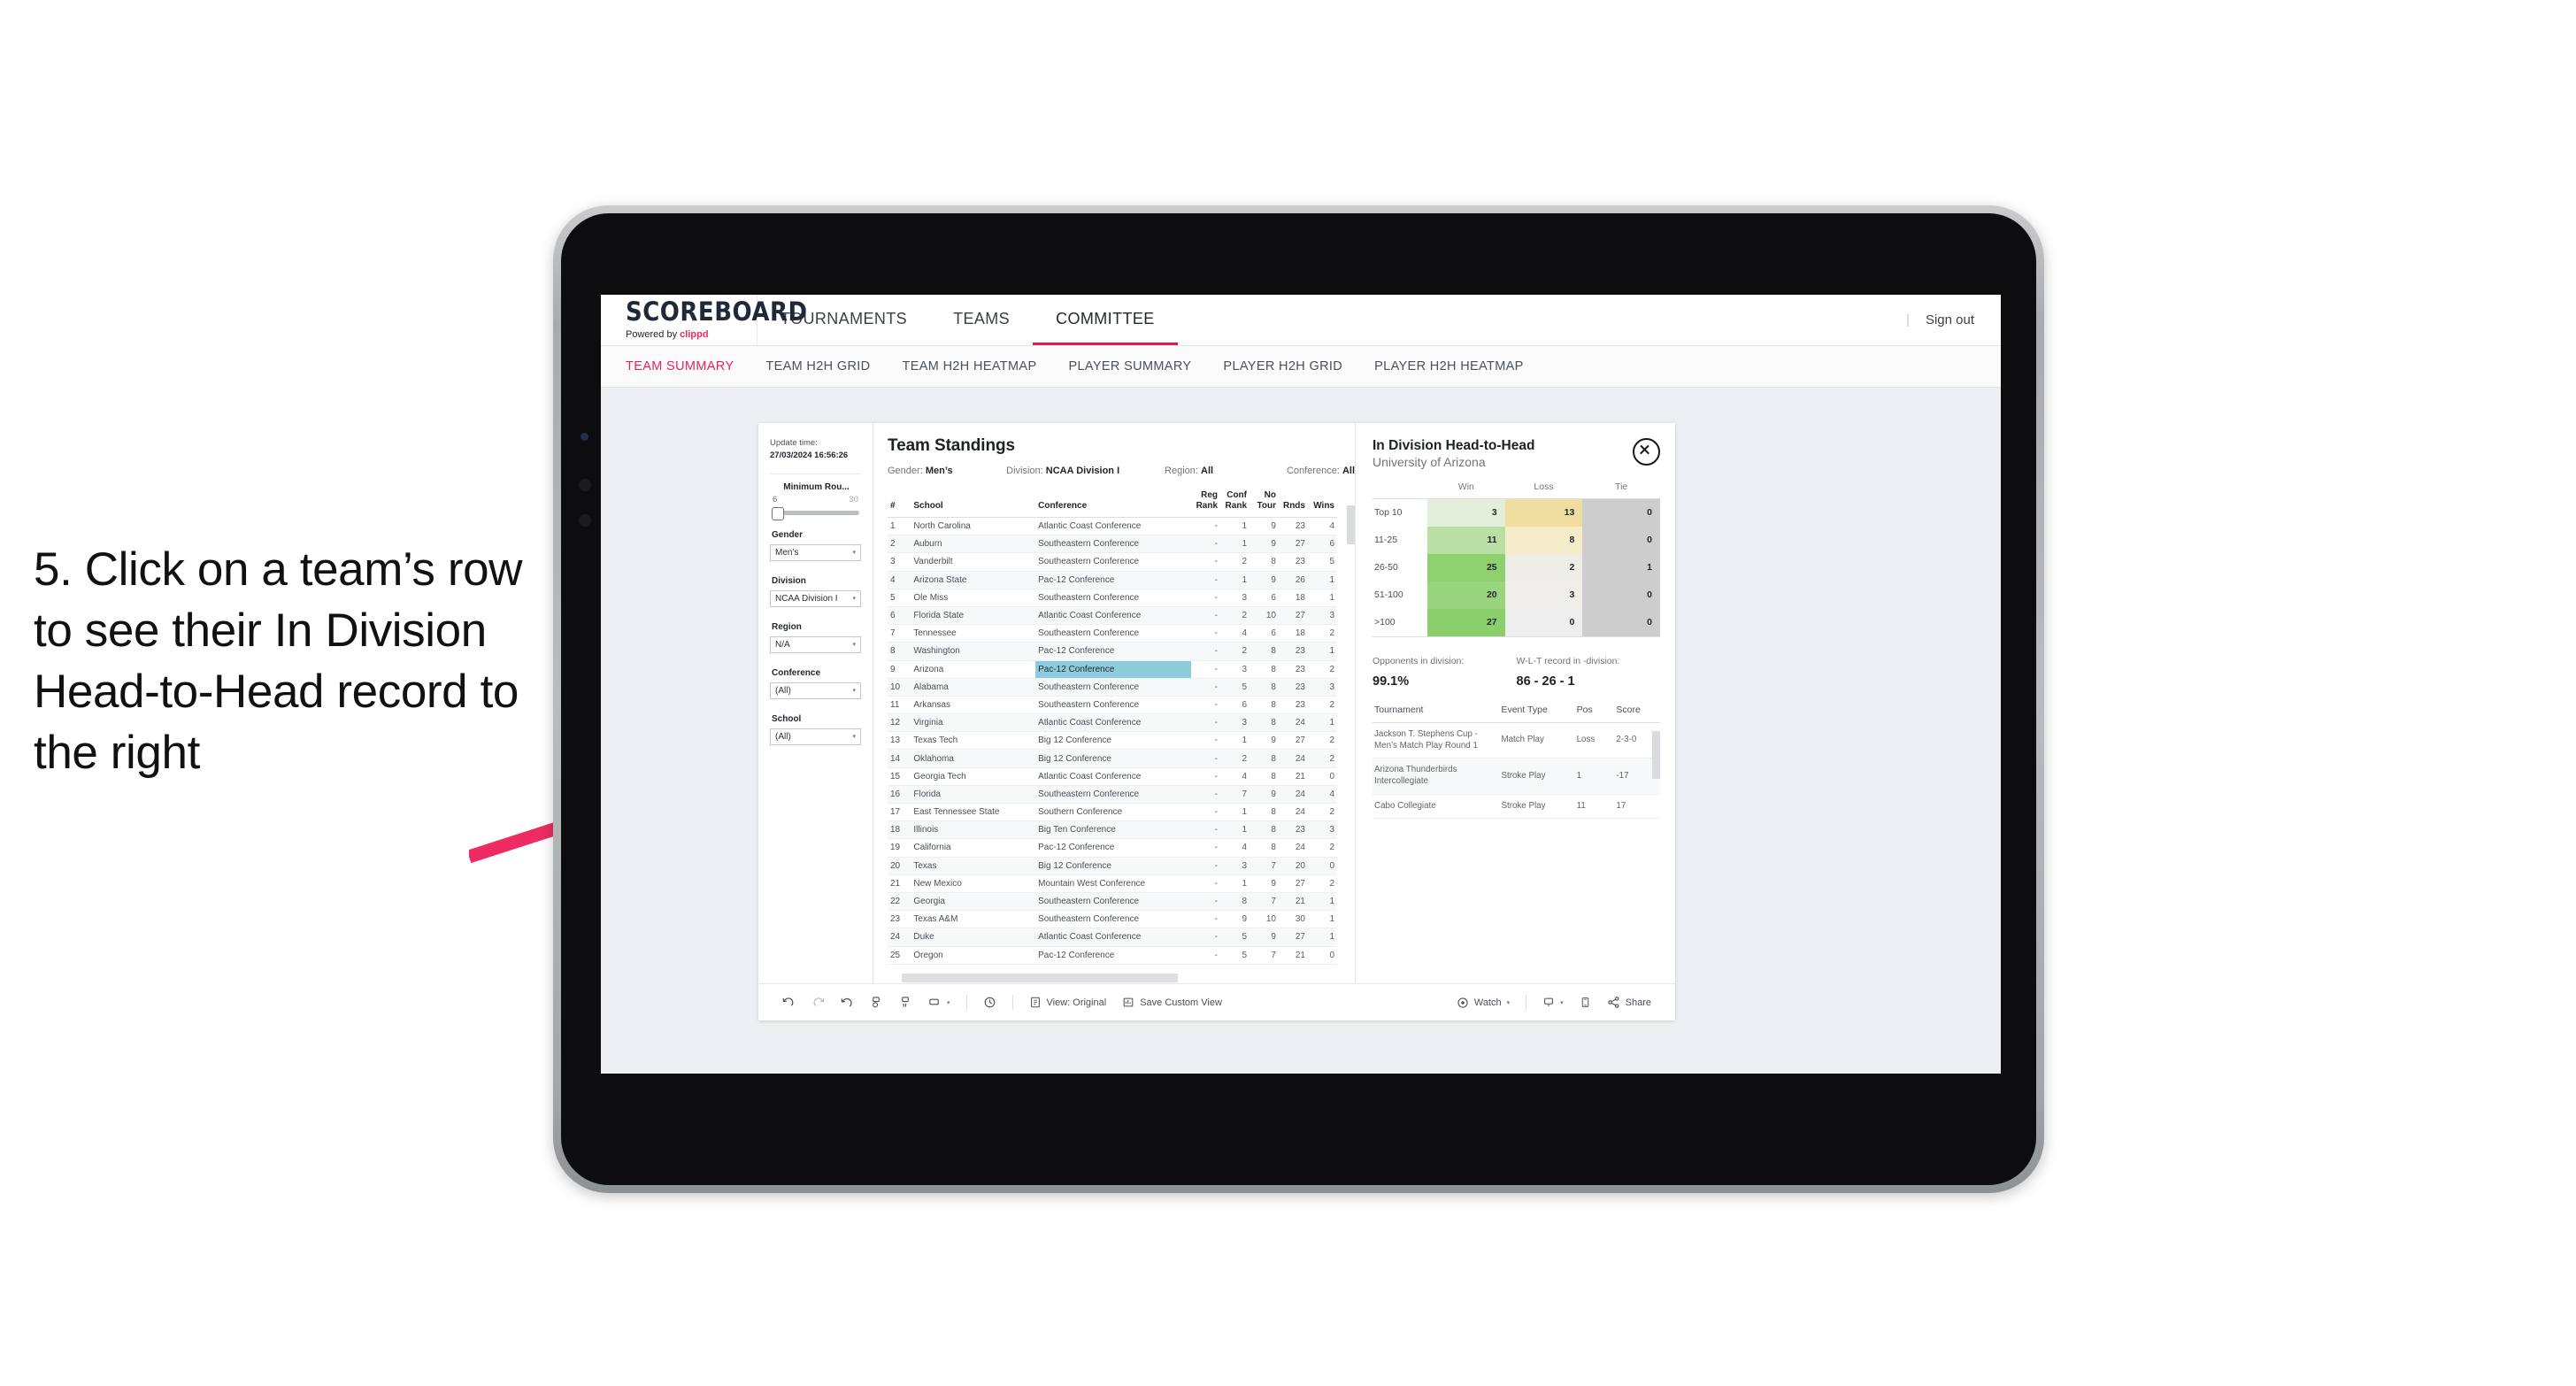 The height and width of the screenshot is (1386, 2576). I want to click on col-score: Score, so click(1637, 713).